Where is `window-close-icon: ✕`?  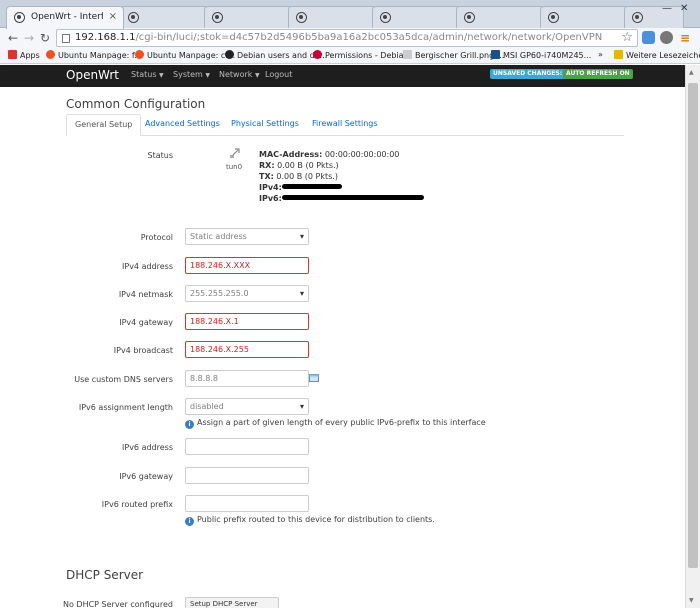 window-close-icon: ✕ is located at coordinates (684, 8).